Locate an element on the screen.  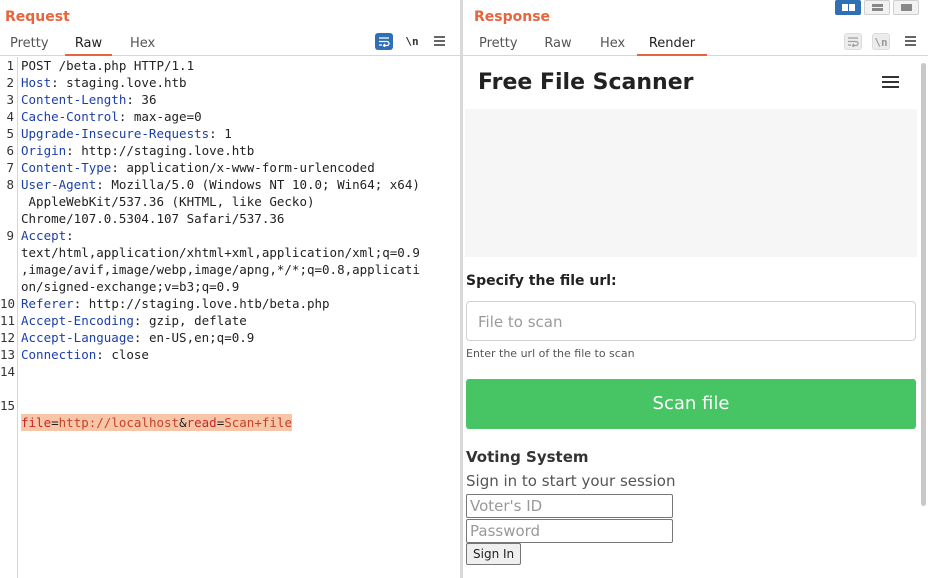
header-value: on/signed-exchange;v=b3;q=0.9 is located at coordinates (130, 286).